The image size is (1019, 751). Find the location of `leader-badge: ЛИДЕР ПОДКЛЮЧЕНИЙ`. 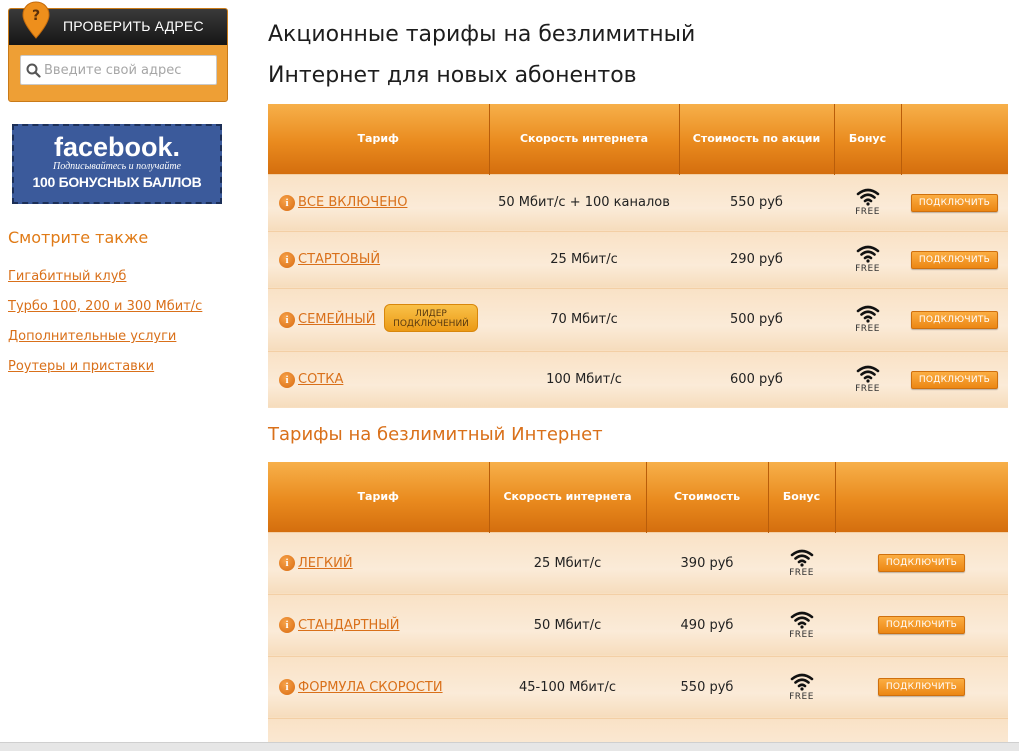

leader-badge: ЛИДЕР ПОДКЛЮЧЕНИЙ is located at coordinates (431, 317).